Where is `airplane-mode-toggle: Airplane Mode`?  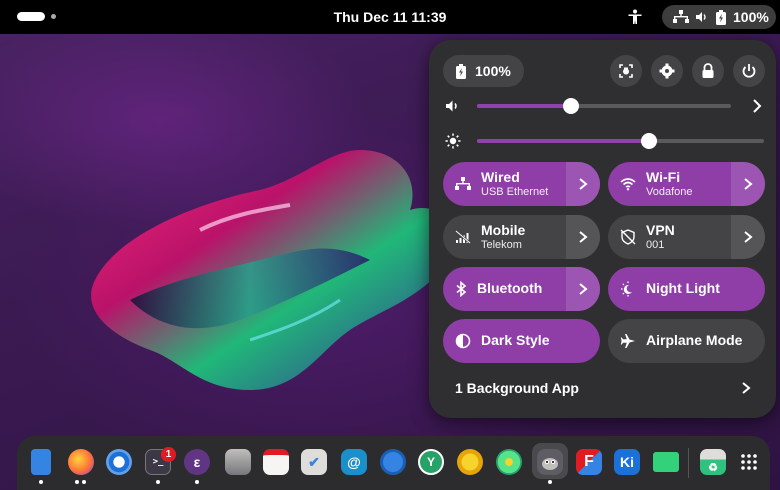
airplane-mode-toggle: Airplane Mode is located at coordinates (686, 341).